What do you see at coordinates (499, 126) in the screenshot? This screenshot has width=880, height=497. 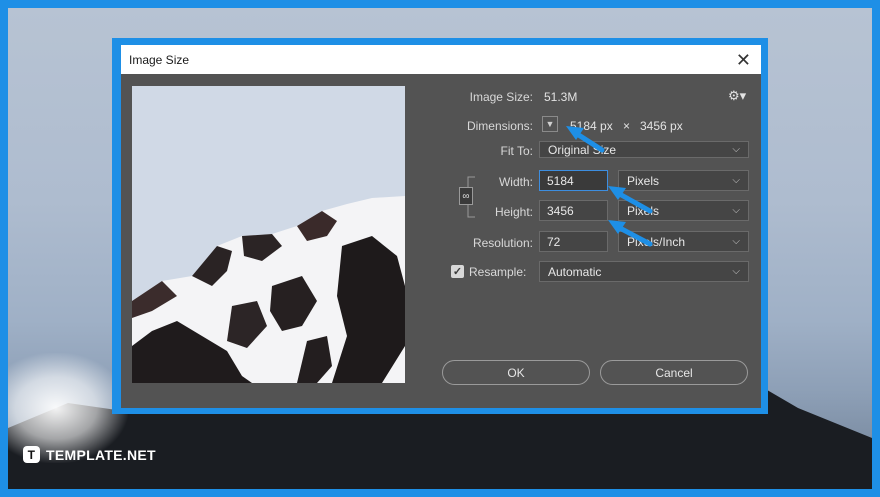 I see `dimensions-label: Dimensions:` at bounding box center [499, 126].